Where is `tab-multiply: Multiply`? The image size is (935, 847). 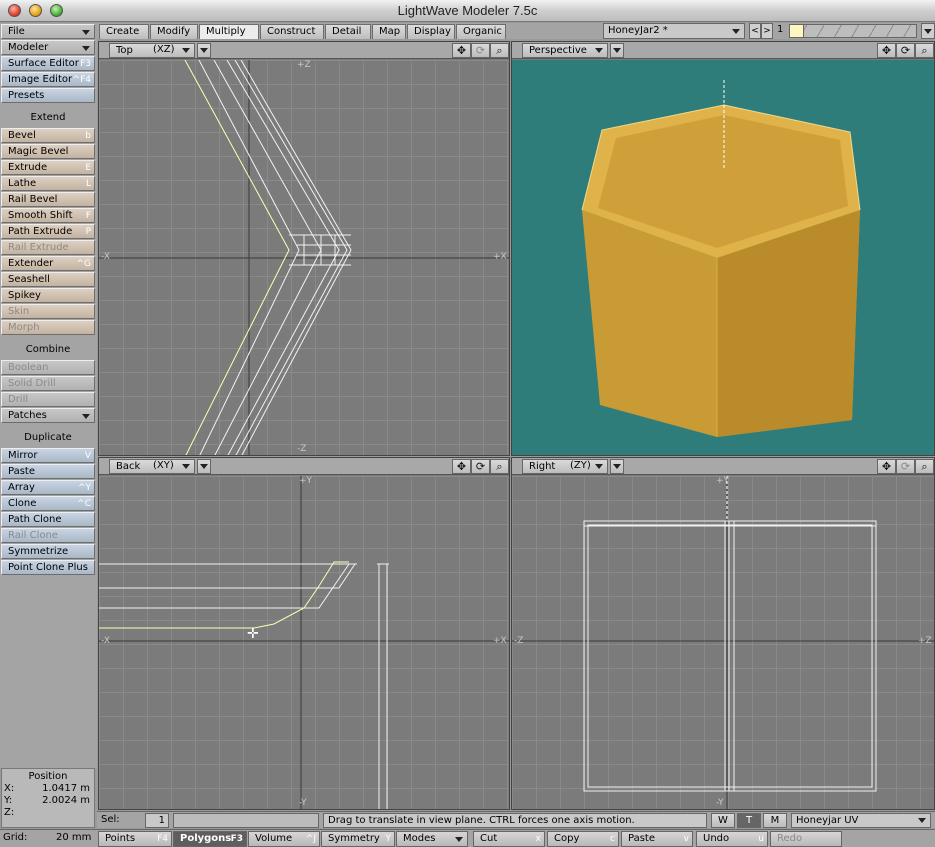
tab-multiply: Multiply is located at coordinates (229, 31).